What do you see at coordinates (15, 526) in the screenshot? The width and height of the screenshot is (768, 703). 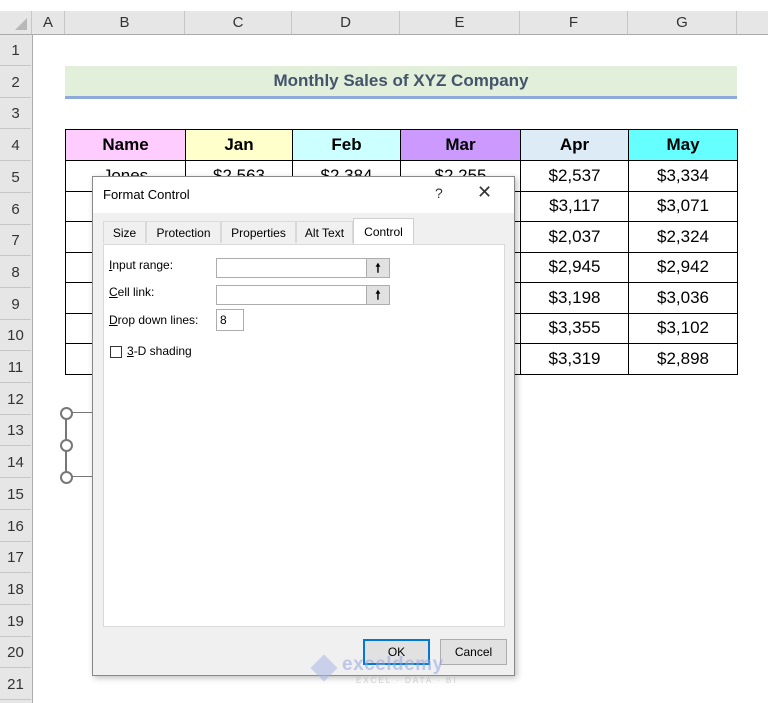 I see `row-header-16: 16` at bounding box center [15, 526].